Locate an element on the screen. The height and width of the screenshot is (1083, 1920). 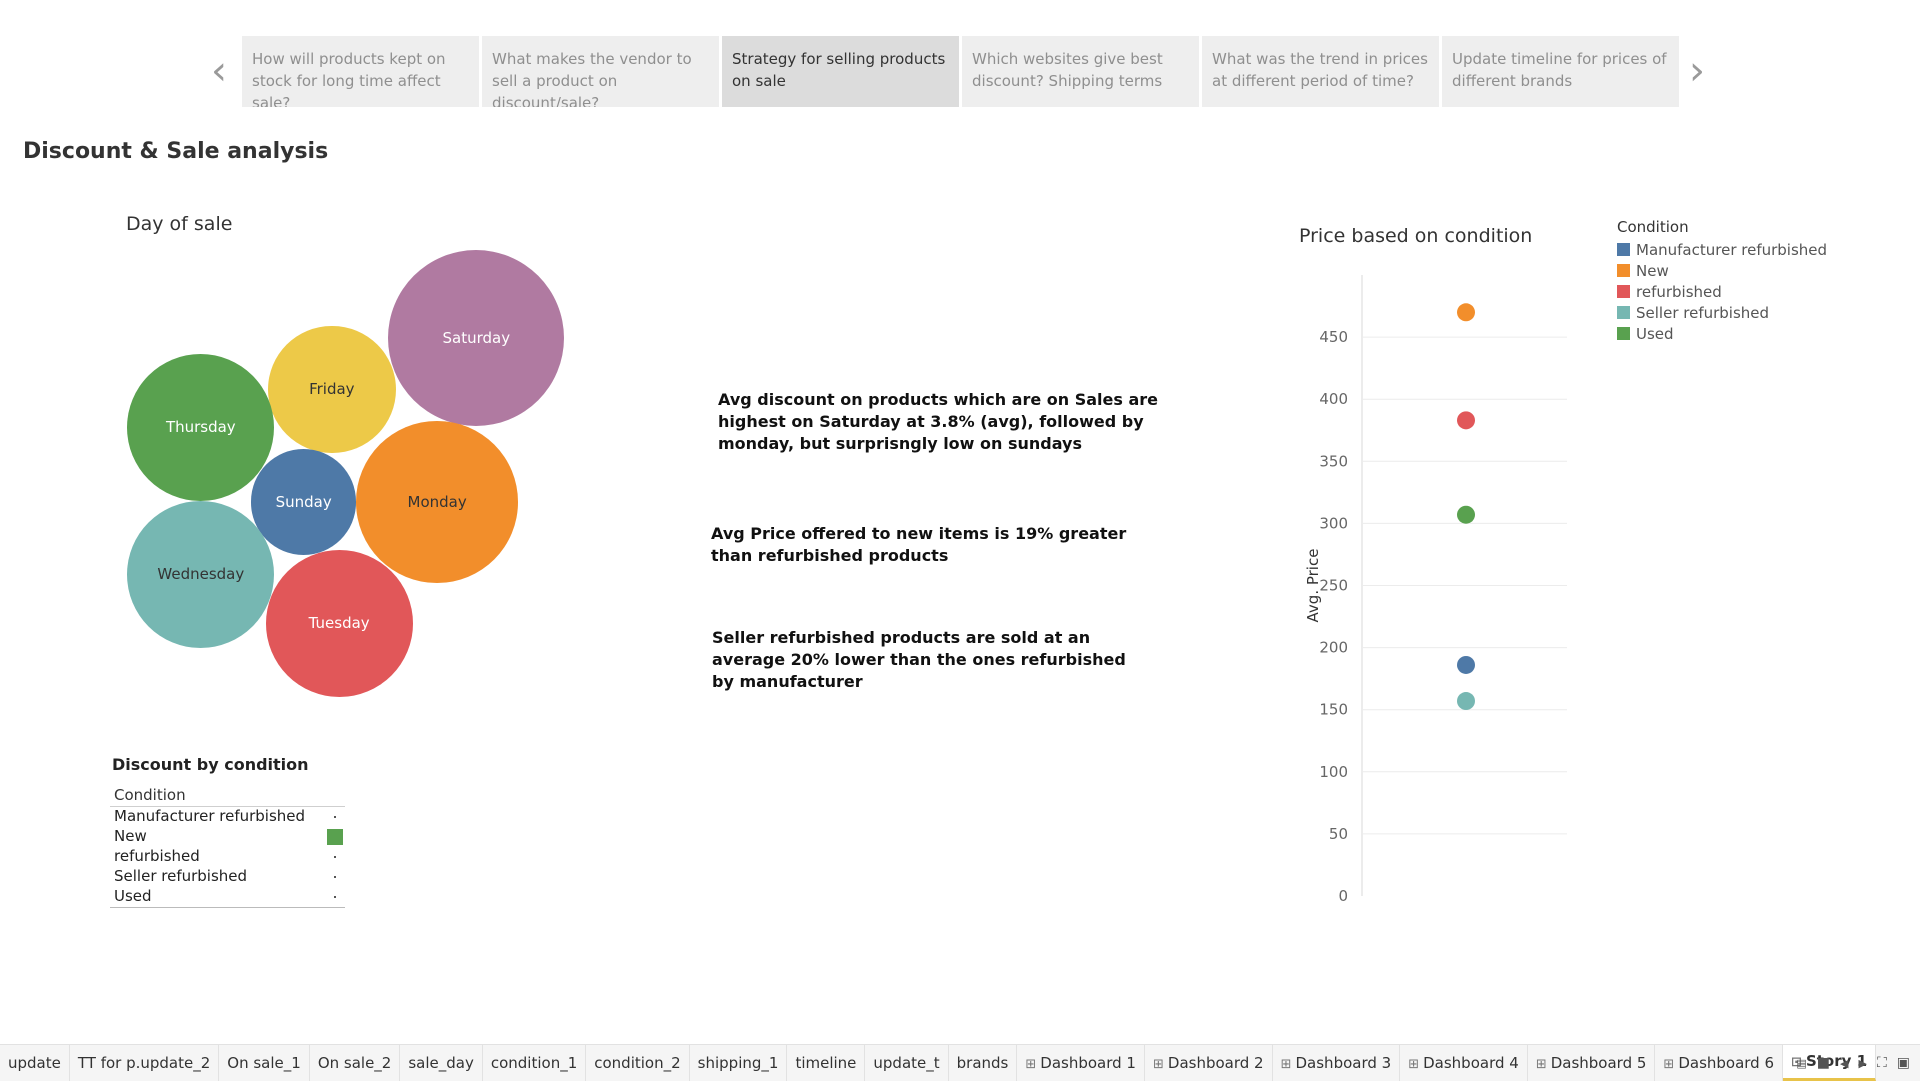
bubble-label: Thursday is located at coordinates (200, 427).